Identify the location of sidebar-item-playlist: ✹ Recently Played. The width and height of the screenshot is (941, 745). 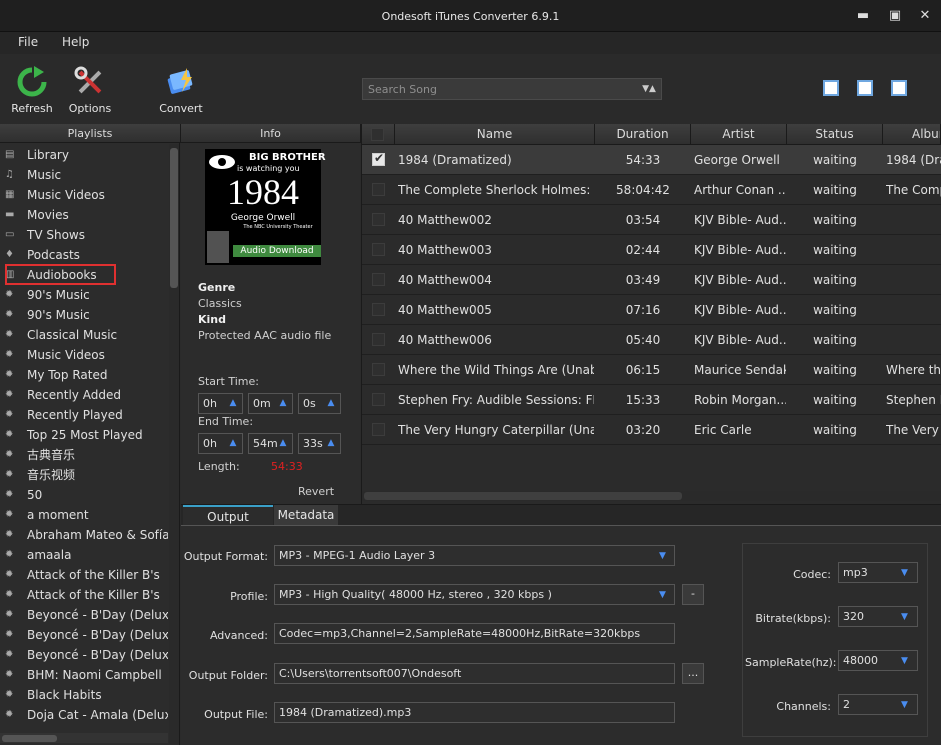
(84, 415).